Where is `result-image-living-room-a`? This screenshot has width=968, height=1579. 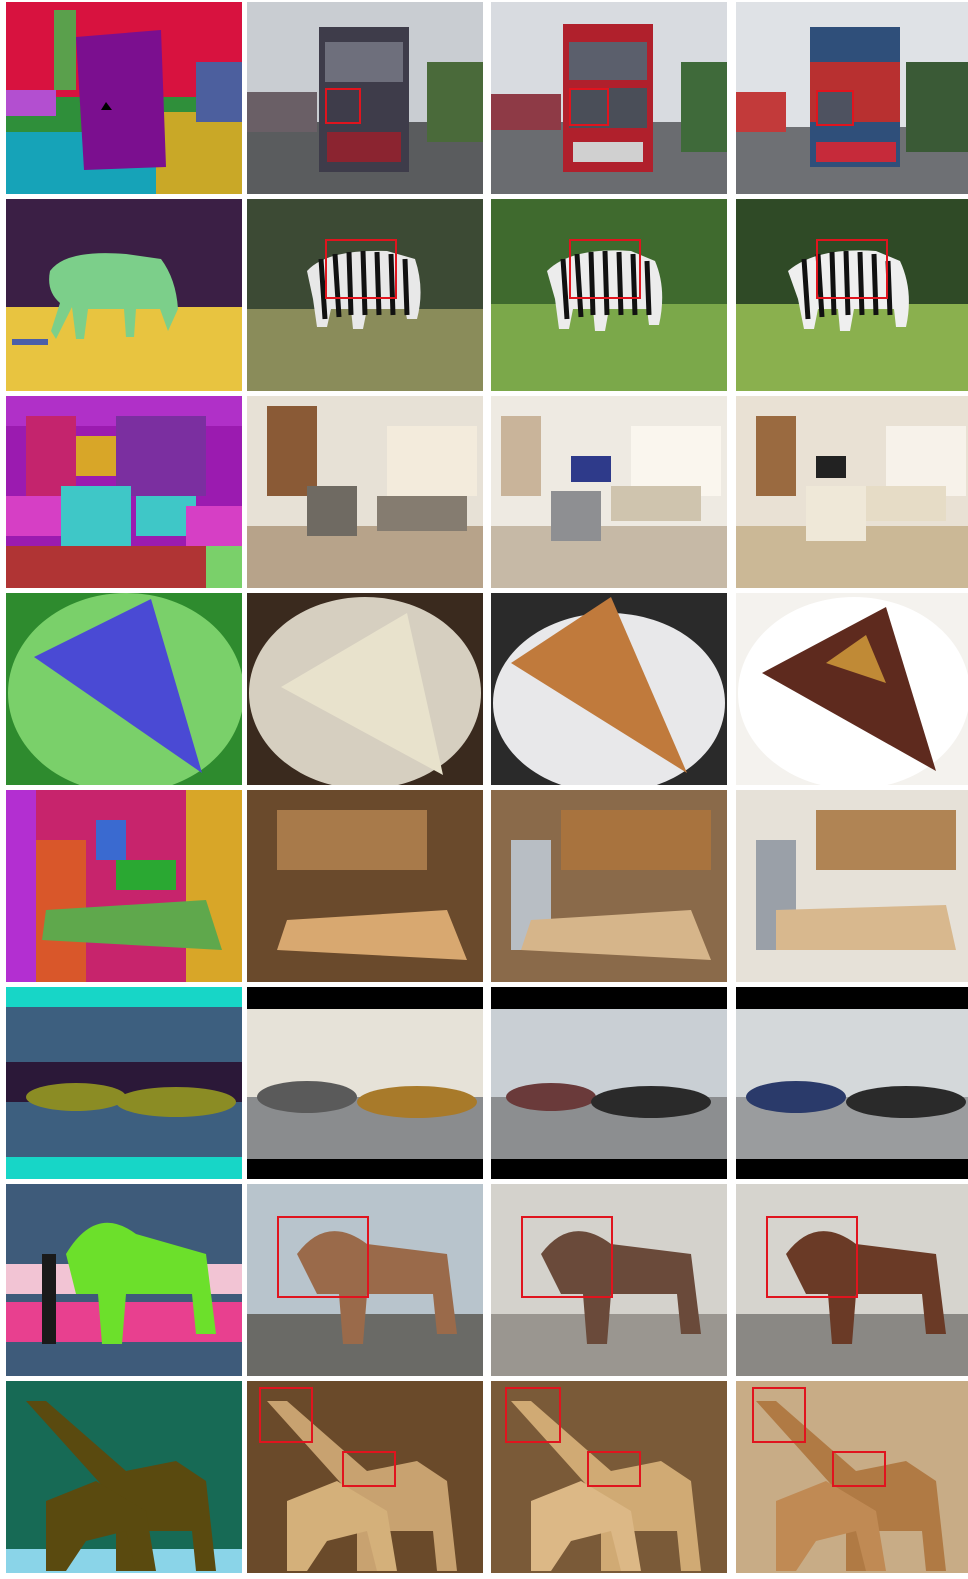 result-image-living-room-a is located at coordinates (365, 492).